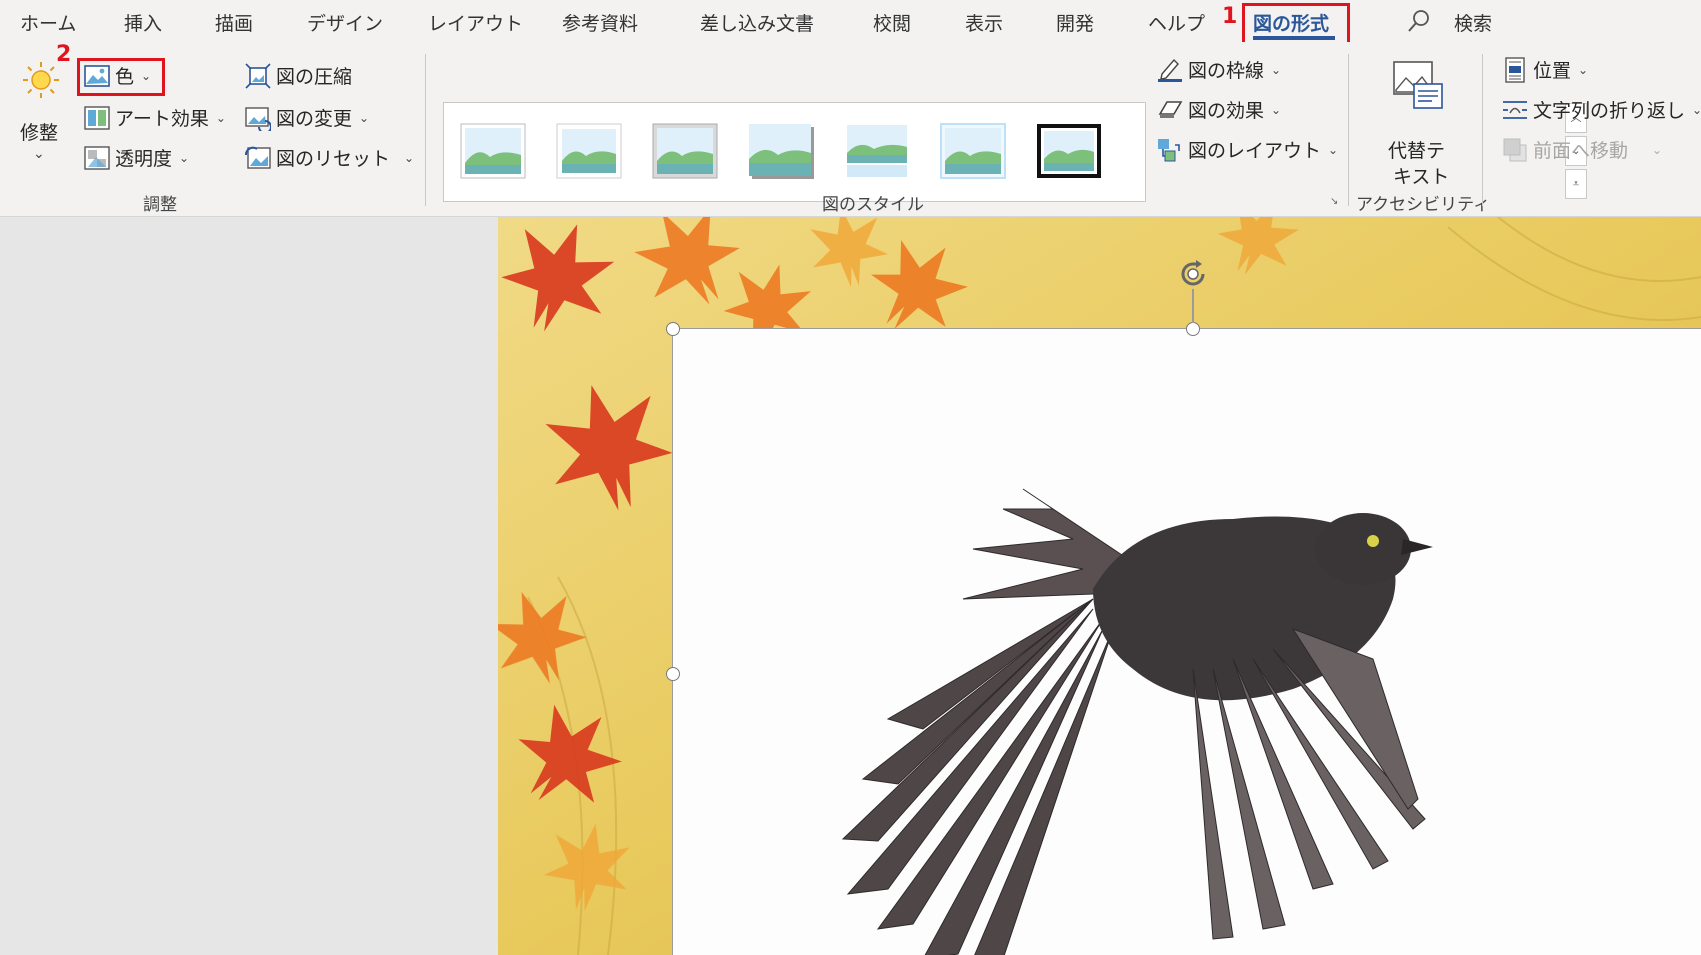 Image resolution: width=1701 pixels, height=955 pixels. What do you see at coordinates (333, 159) in the screenshot?
I see `reset-picture-label: 図のリセット` at bounding box center [333, 159].